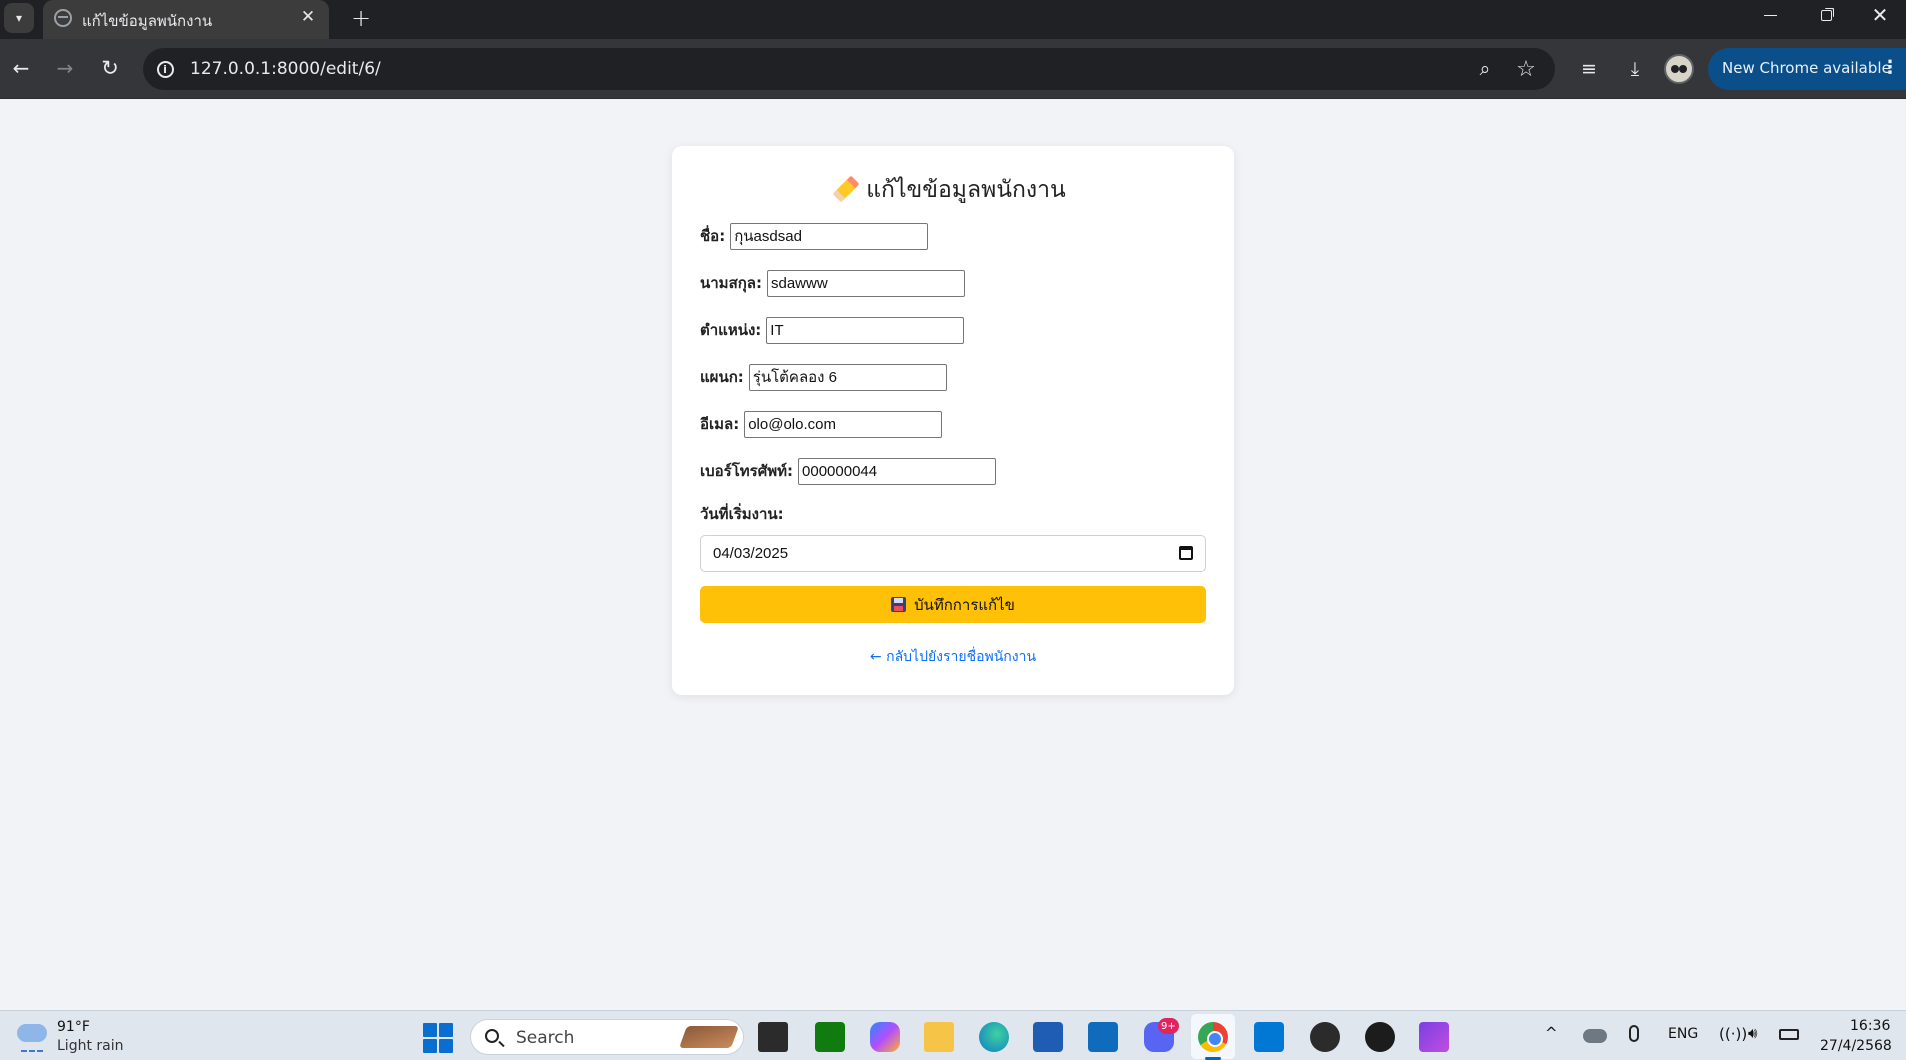 Image resolution: width=1906 pixels, height=1060 pixels. I want to click on new-tab-button: +, so click(361, 18).